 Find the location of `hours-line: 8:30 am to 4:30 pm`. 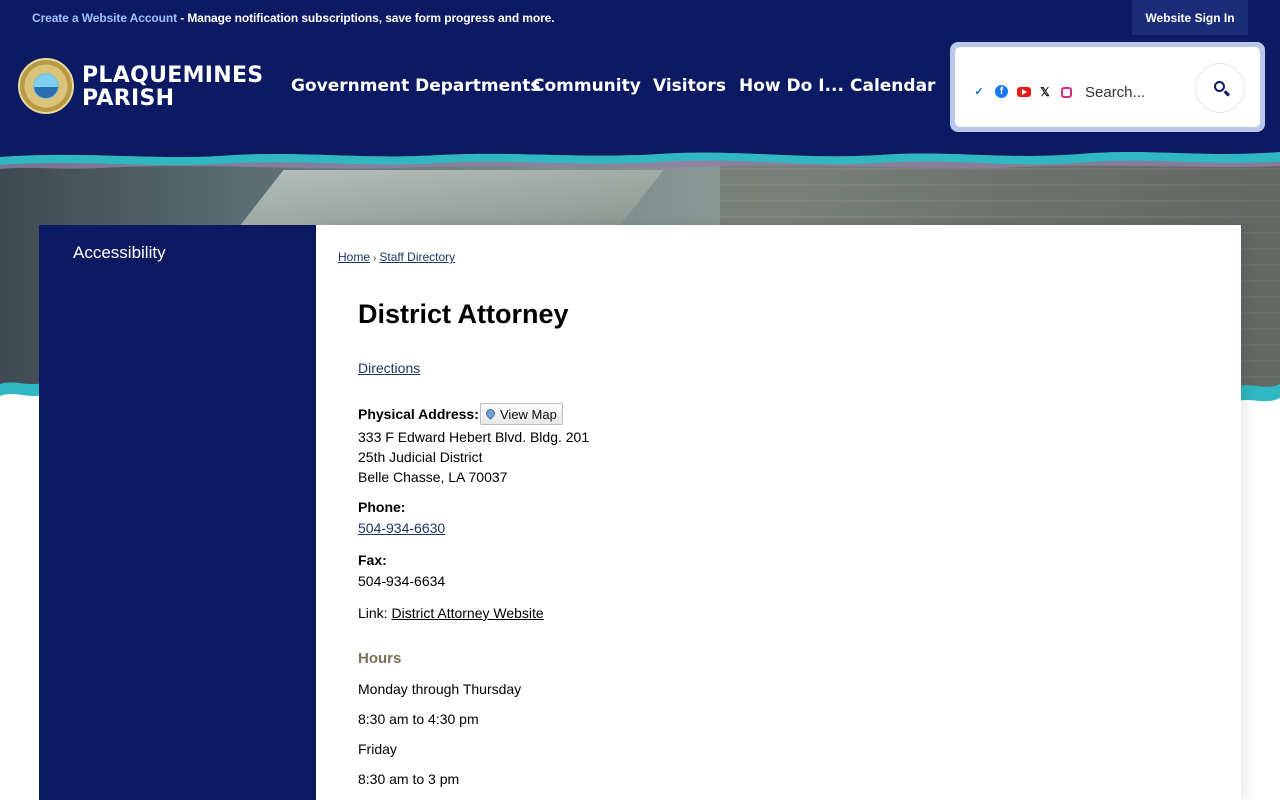

hours-line: 8:30 am to 4:30 pm is located at coordinates (418, 719).